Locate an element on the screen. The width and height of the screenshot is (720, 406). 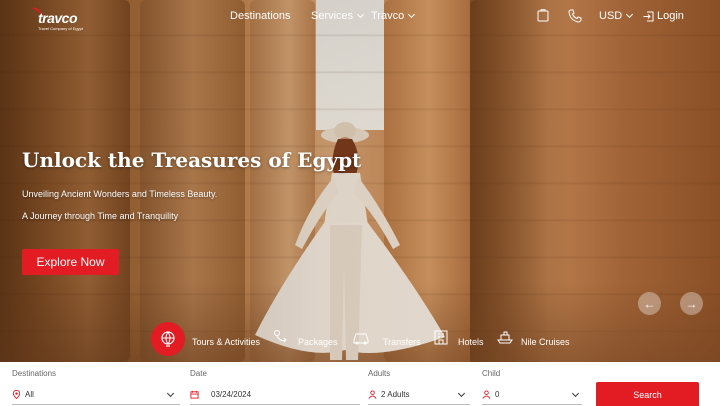
tab-packages: Packages is located at coordinates (318, 342).